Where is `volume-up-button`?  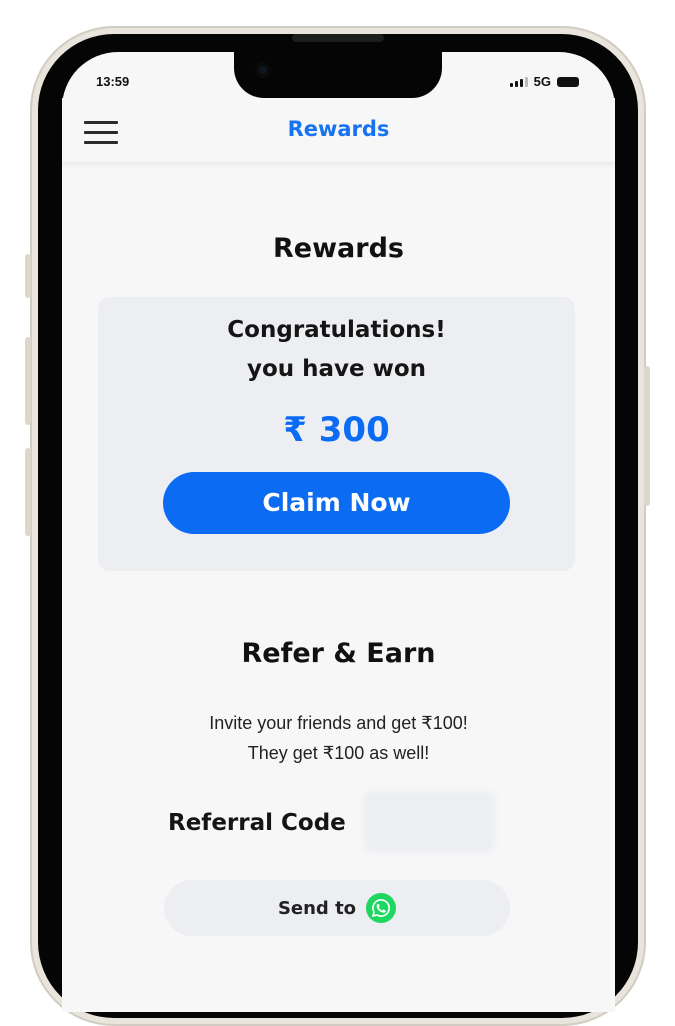 volume-up-button is located at coordinates (28, 276).